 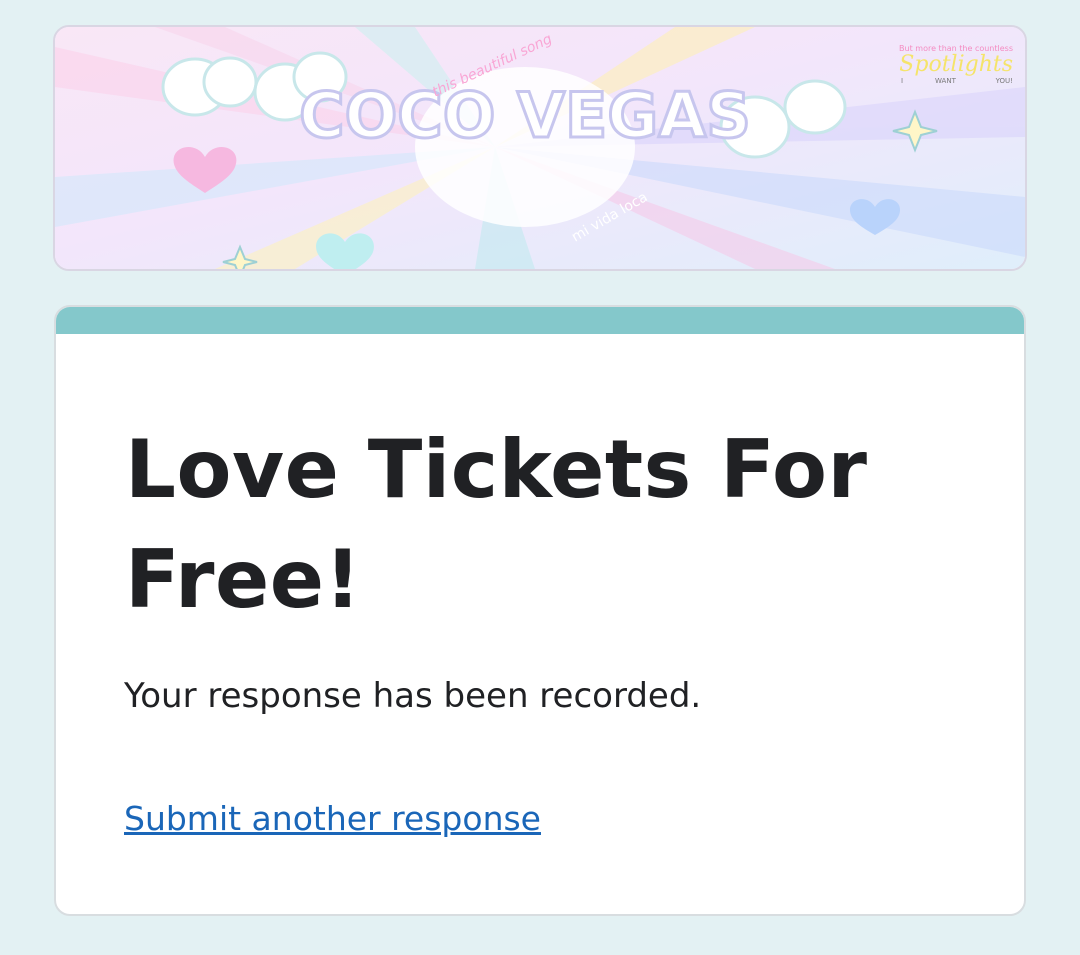 What do you see at coordinates (902, 81) in the screenshot?
I see `banner-corner-i: I` at bounding box center [902, 81].